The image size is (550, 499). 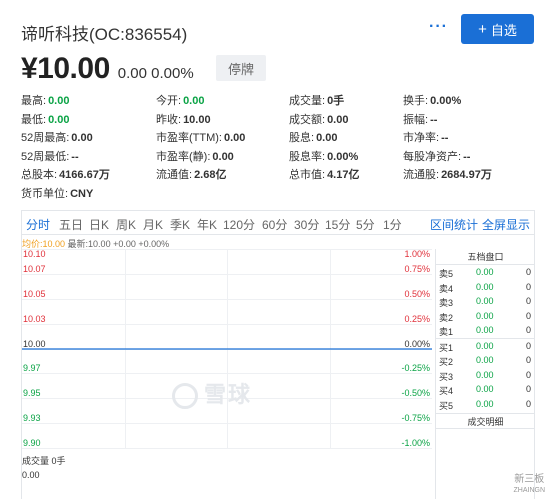 What do you see at coordinates (104, 34) in the screenshot?
I see `stock-title: 谛听科技(OC:836554)` at bounding box center [104, 34].